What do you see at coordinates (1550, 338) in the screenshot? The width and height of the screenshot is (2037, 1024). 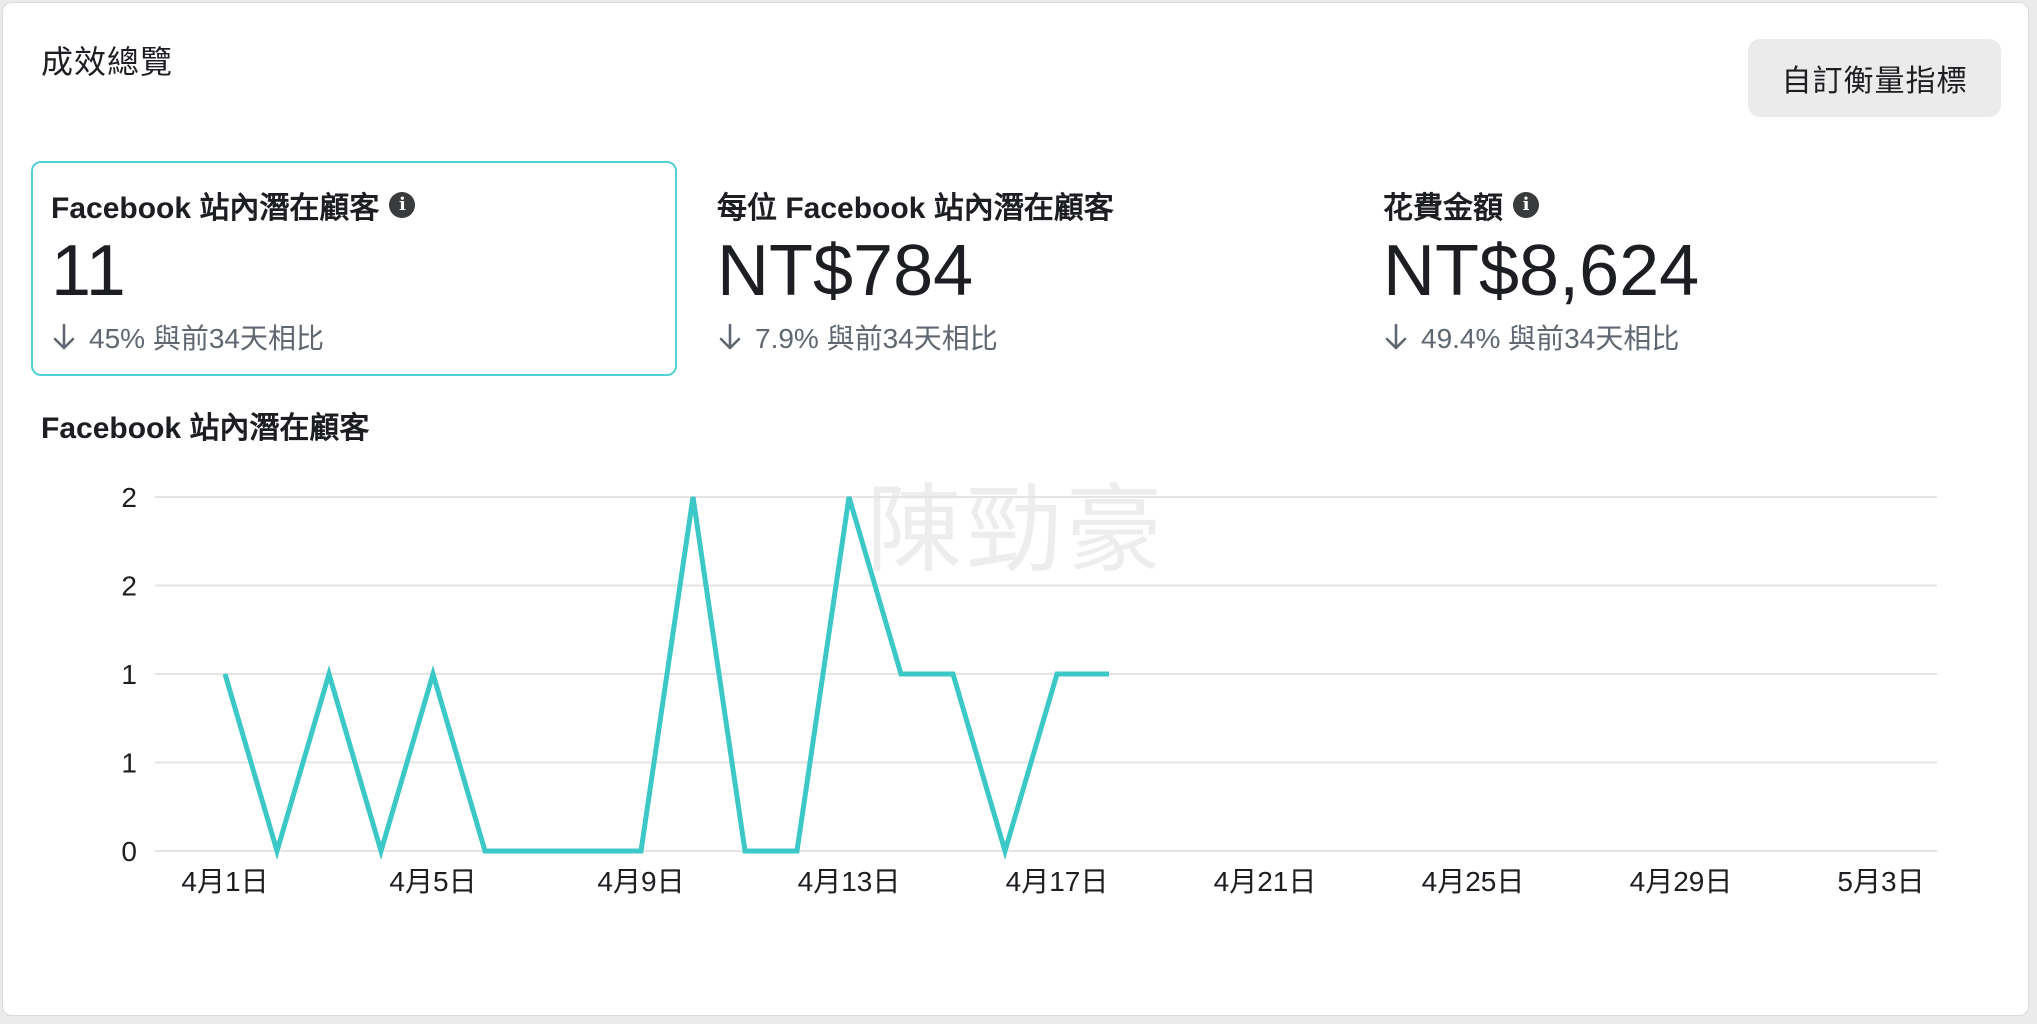 I see `metric-change-text: 49.4% 與前34天相比` at bounding box center [1550, 338].